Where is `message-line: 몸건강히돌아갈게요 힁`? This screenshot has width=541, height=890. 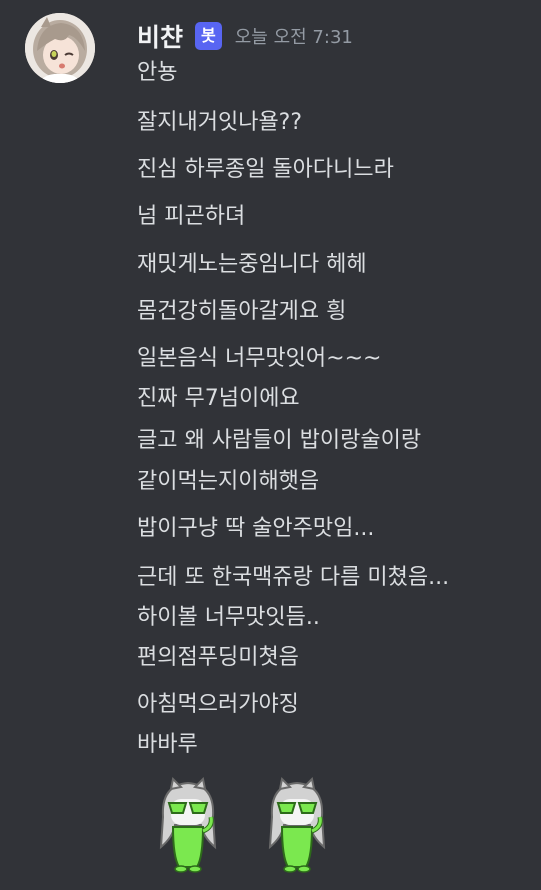 message-line: 몸건강히돌아갈게요 힁 is located at coordinates (242, 311).